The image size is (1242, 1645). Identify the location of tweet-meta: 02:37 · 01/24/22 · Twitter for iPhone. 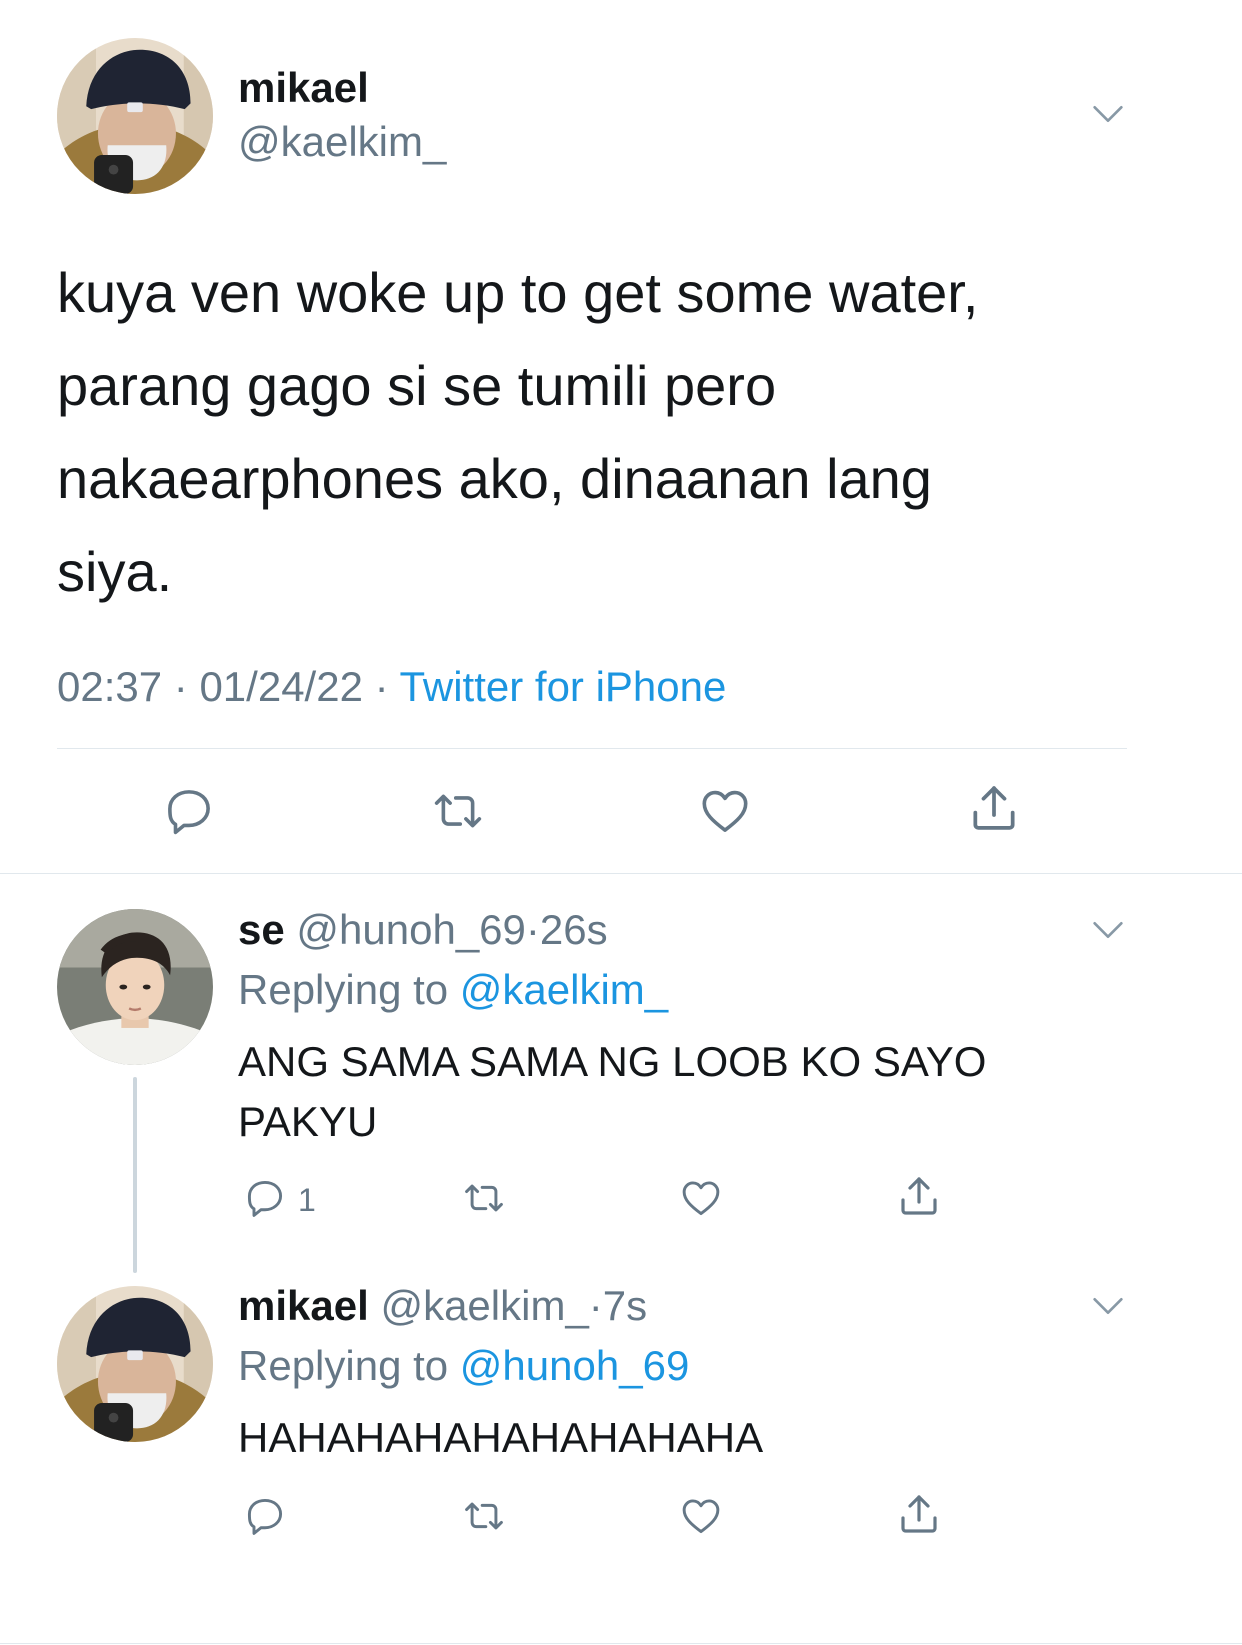
(391, 687).